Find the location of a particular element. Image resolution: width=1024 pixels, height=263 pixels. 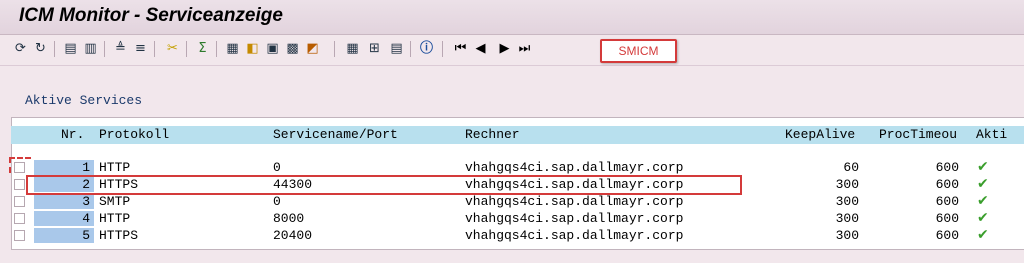

export-icon: ▦ is located at coordinates (232, 48).